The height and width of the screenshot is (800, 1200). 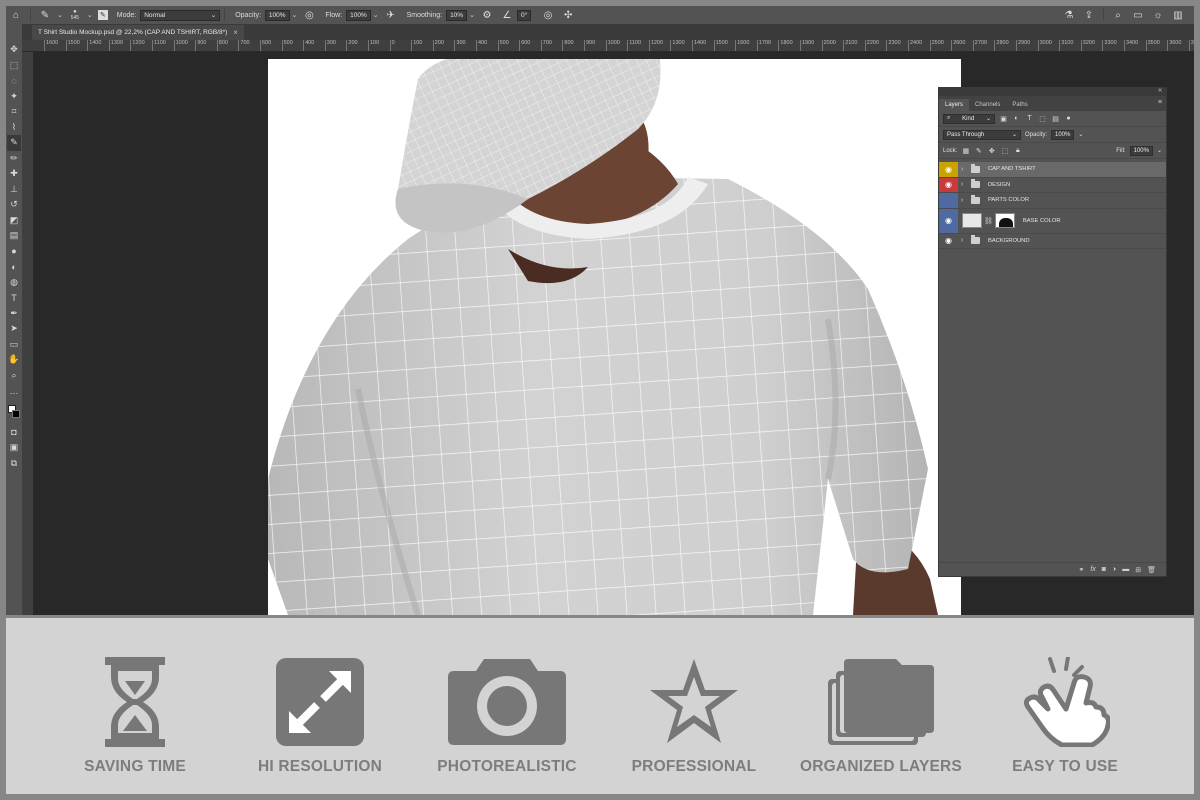 I want to click on adjustment-layer-icon: ◑, so click(x=1114, y=569).